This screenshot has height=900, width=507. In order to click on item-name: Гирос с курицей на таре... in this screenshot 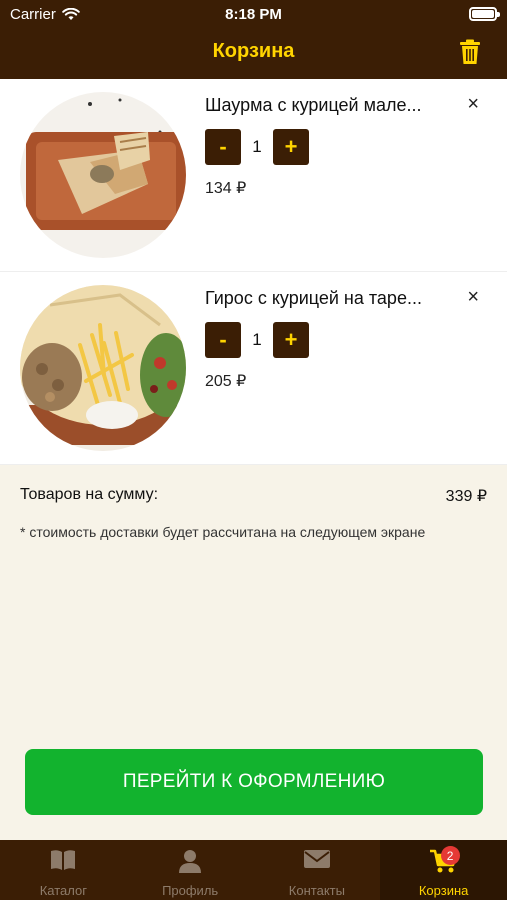, I will do `click(313, 298)`.